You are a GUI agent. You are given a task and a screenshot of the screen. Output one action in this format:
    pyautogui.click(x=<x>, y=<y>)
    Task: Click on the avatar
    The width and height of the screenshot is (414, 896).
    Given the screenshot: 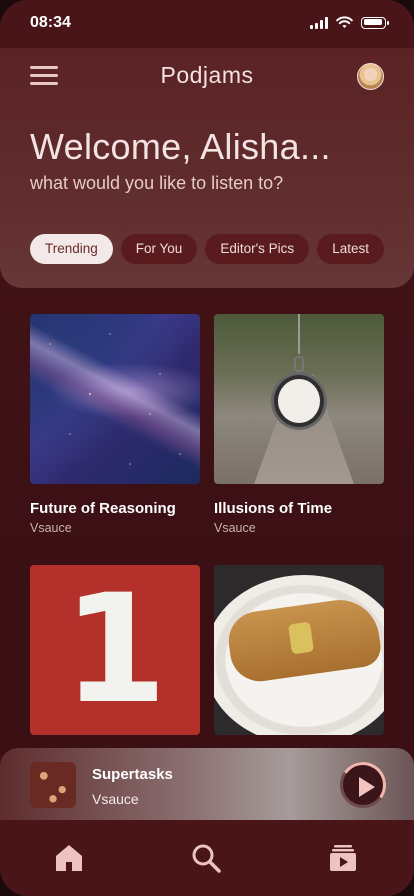 What is the action you would take?
    pyautogui.click(x=370, y=76)
    